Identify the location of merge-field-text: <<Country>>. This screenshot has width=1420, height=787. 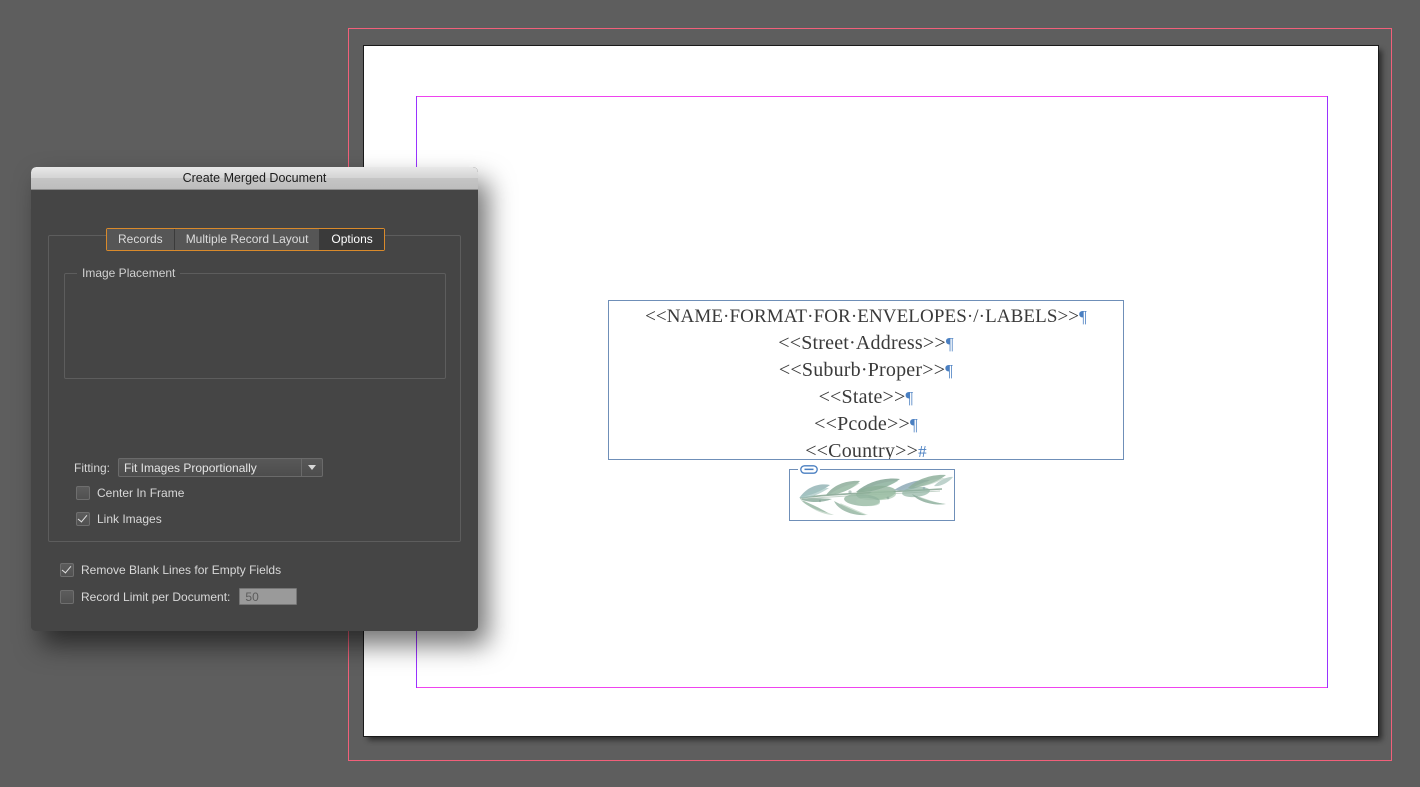
(862, 450).